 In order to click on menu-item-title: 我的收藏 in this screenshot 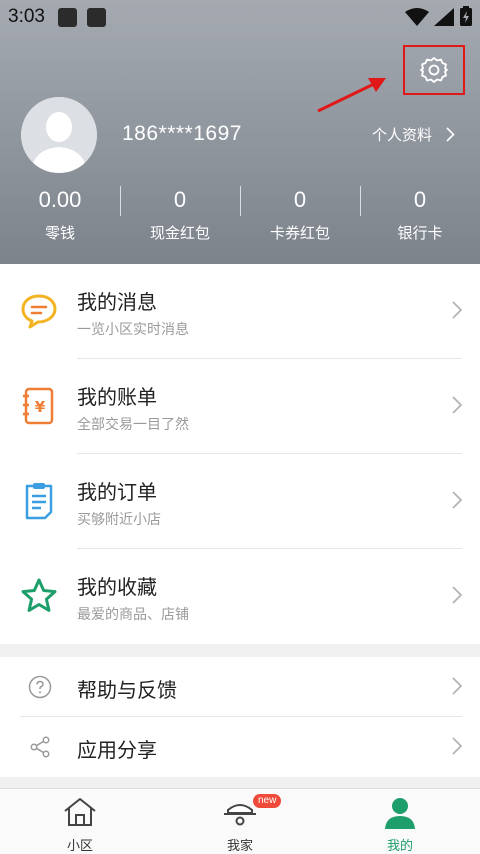, I will do `click(117, 587)`.